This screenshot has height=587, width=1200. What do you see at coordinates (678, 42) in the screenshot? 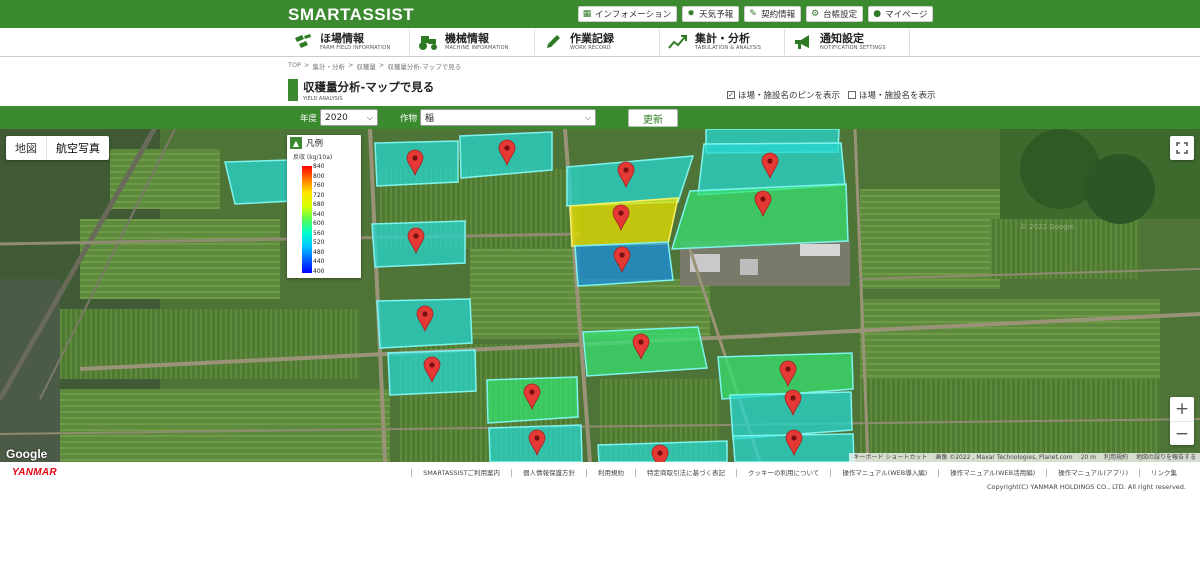
I see `chart-icon` at bounding box center [678, 42].